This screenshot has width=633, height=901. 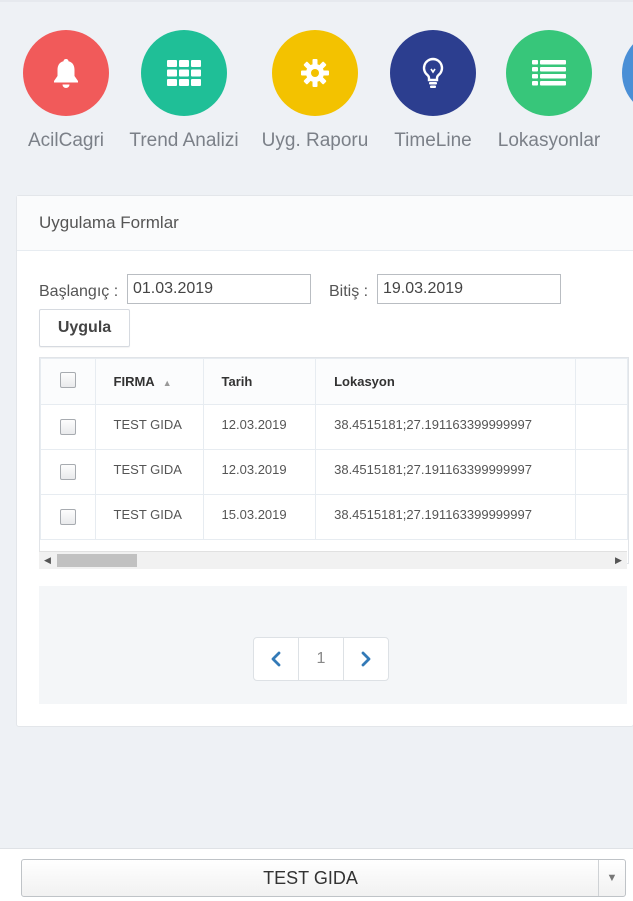 What do you see at coordinates (109, 222) in the screenshot?
I see `panel-title: Uygulama Formlar` at bounding box center [109, 222].